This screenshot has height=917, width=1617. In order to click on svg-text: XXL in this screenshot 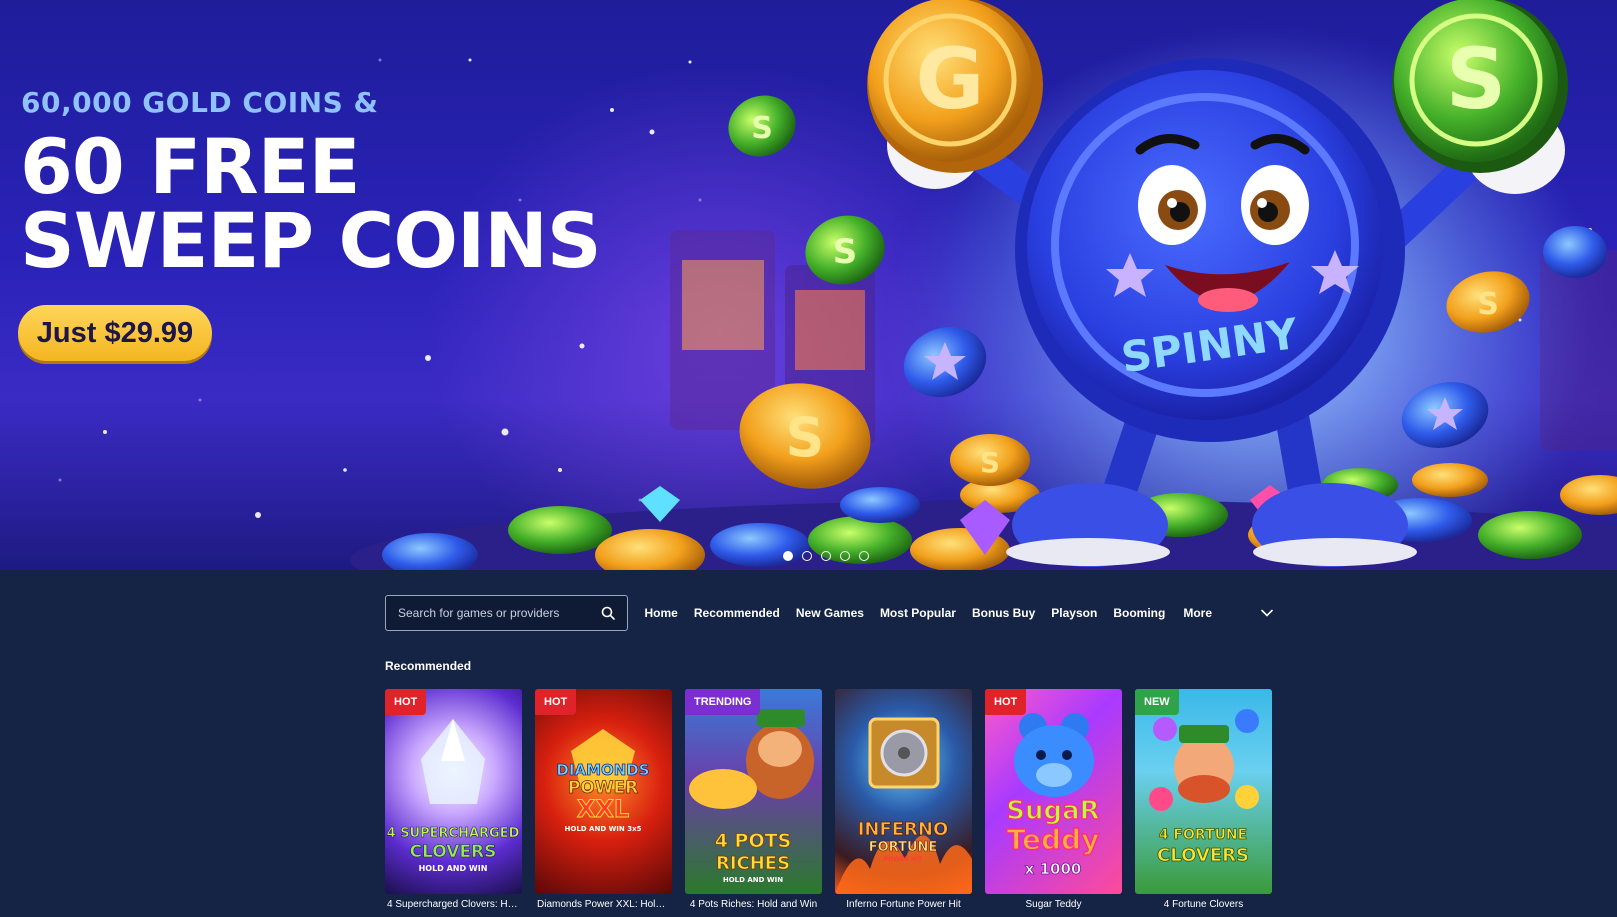, I will do `click(603, 809)`.